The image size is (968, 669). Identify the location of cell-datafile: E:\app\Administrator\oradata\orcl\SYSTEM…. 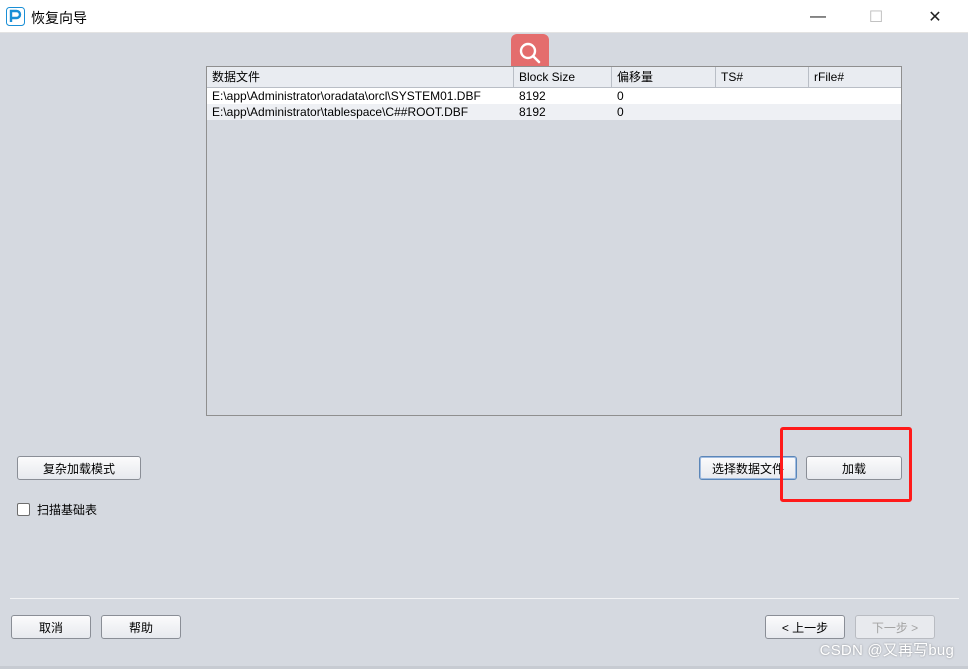
(346, 96).